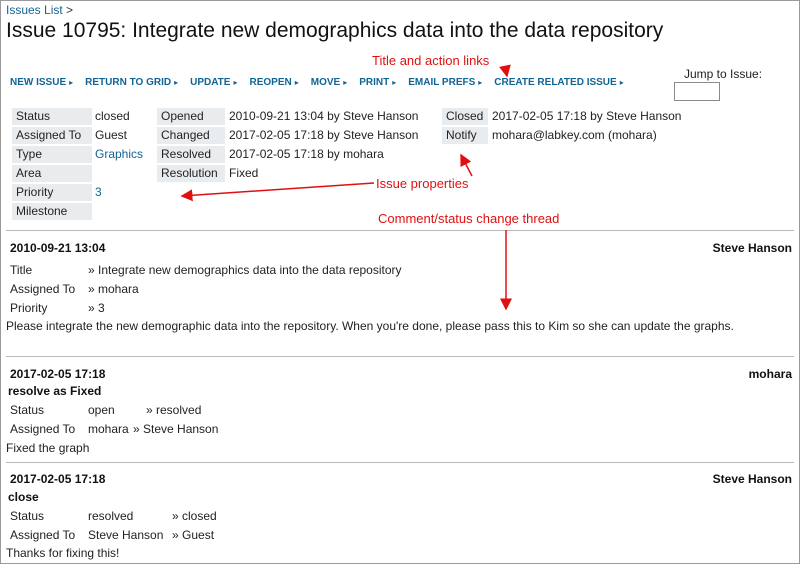  Describe the element at coordinates (58, 248) in the screenshot. I see `comment-date: 2010-09-21 13:04` at that location.